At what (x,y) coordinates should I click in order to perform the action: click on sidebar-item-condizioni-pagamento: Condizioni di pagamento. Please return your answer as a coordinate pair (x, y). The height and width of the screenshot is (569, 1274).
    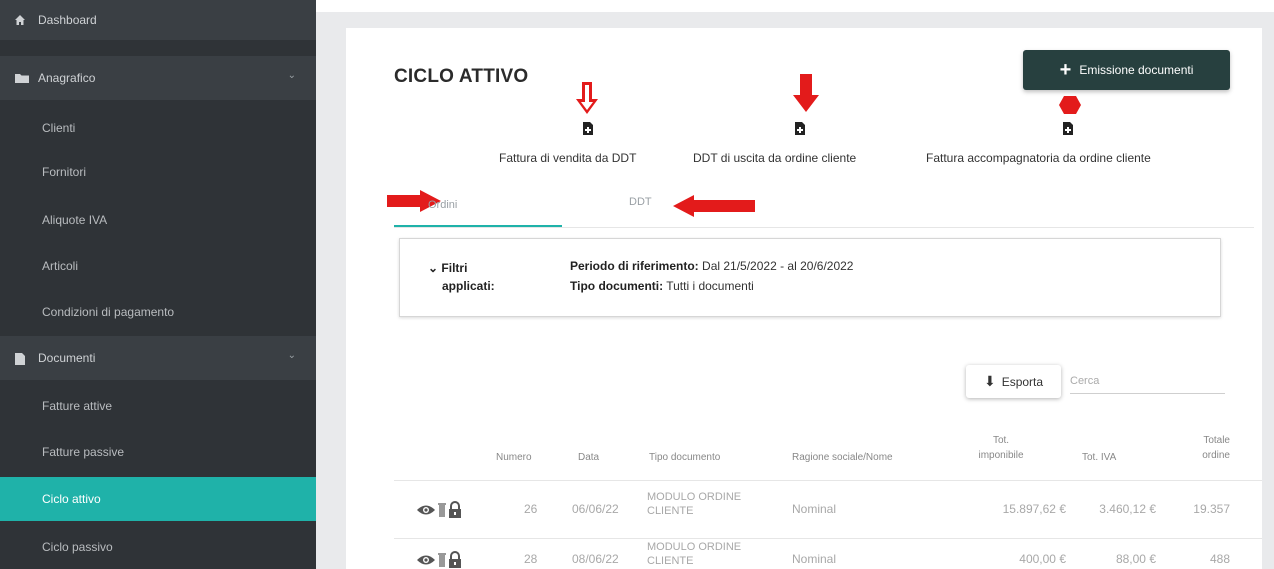
    Looking at the image, I should click on (158, 312).